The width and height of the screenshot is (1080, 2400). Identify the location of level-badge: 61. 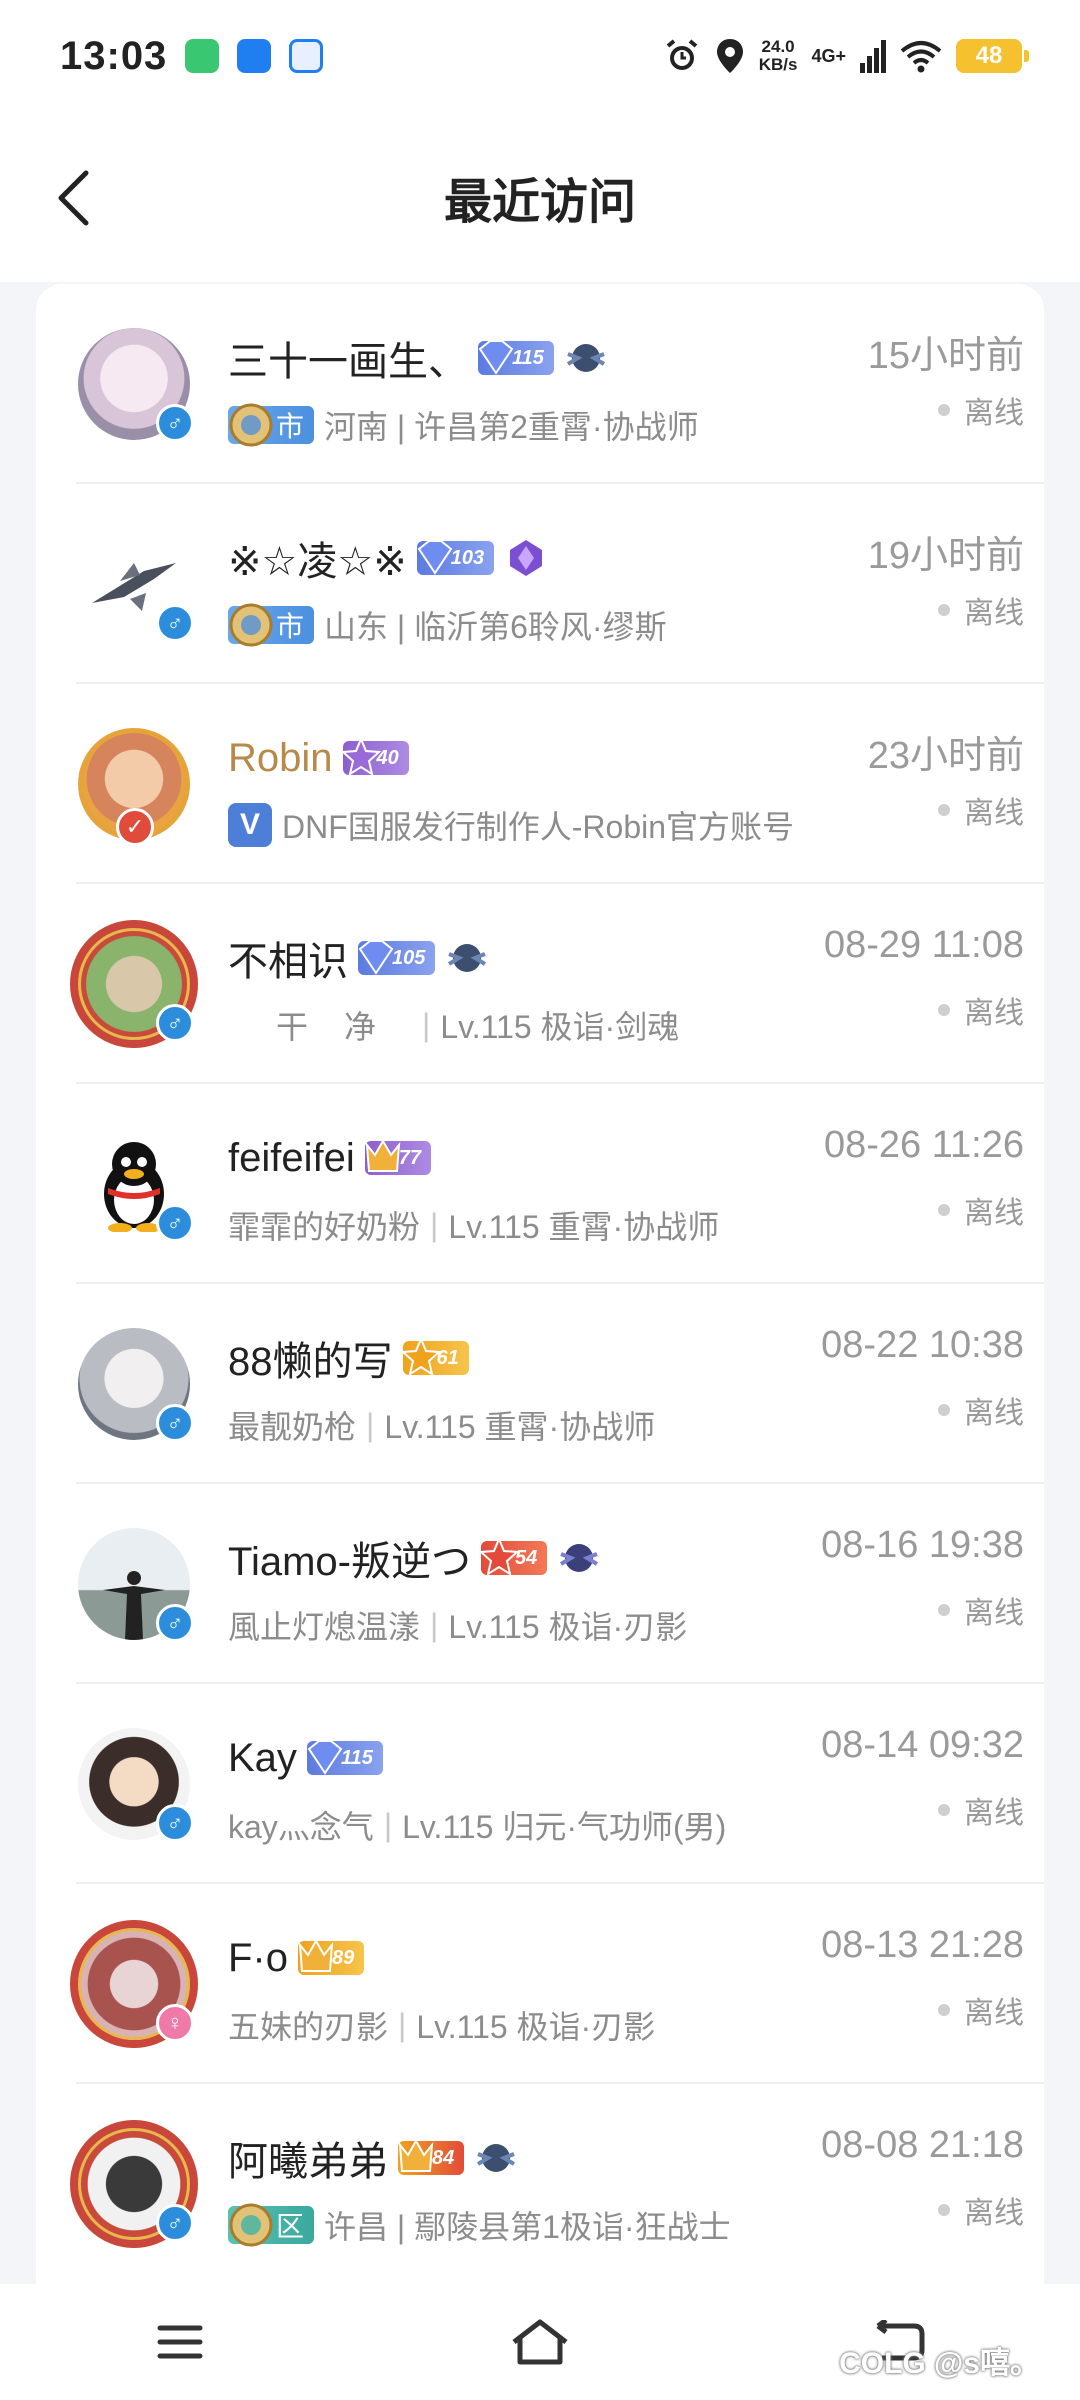
(434, 1356).